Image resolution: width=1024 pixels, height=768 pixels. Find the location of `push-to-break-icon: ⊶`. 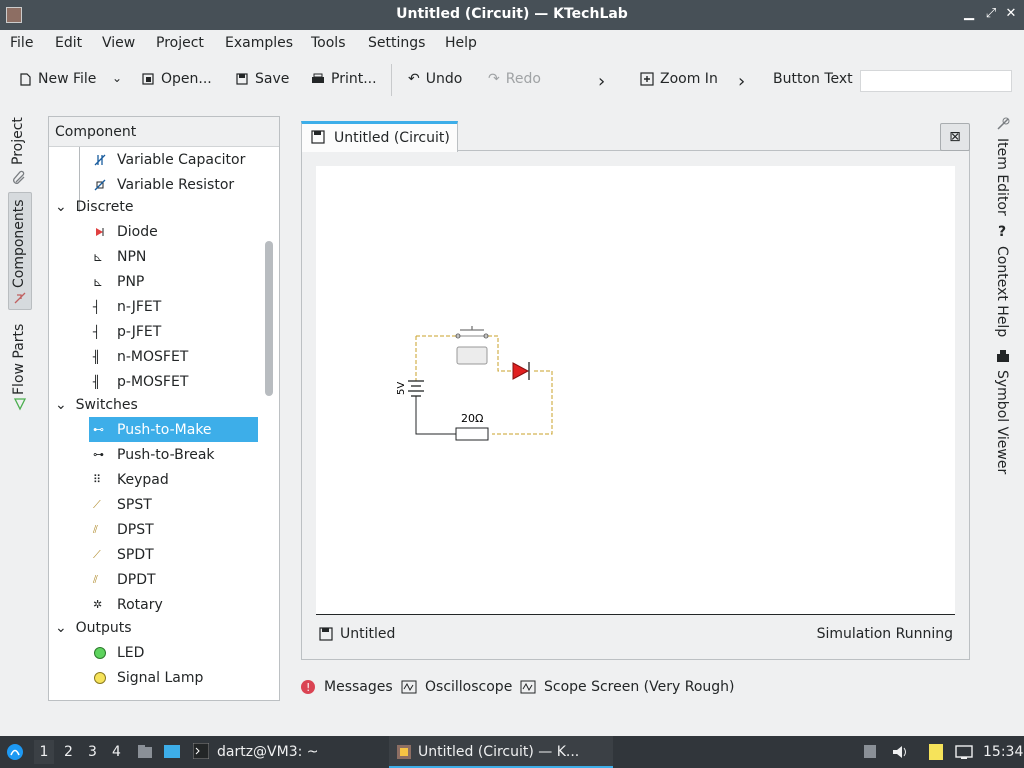

push-to-break-icon: ⊶ is located at coordinates (98, 454).